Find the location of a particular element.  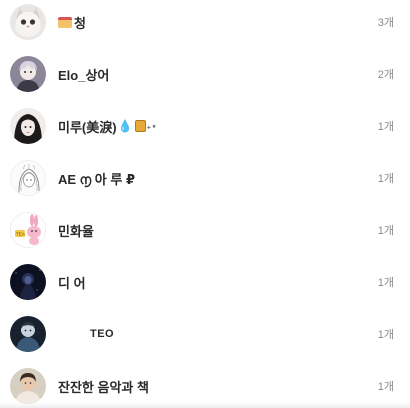

cat-avatar-icon is located at coordinates (28, 22).